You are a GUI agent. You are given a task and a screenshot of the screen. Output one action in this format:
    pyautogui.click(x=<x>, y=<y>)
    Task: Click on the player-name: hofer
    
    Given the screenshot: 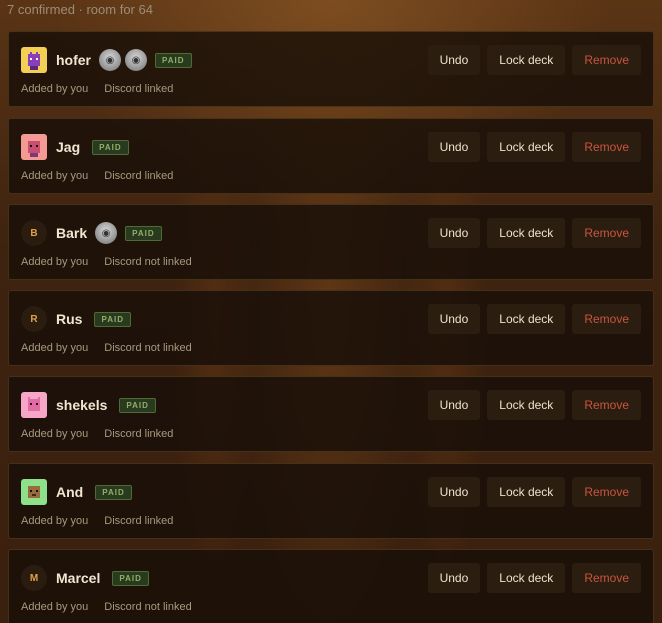 What is the action you would take?
    pyautogui.click(x=73, y=60)
    